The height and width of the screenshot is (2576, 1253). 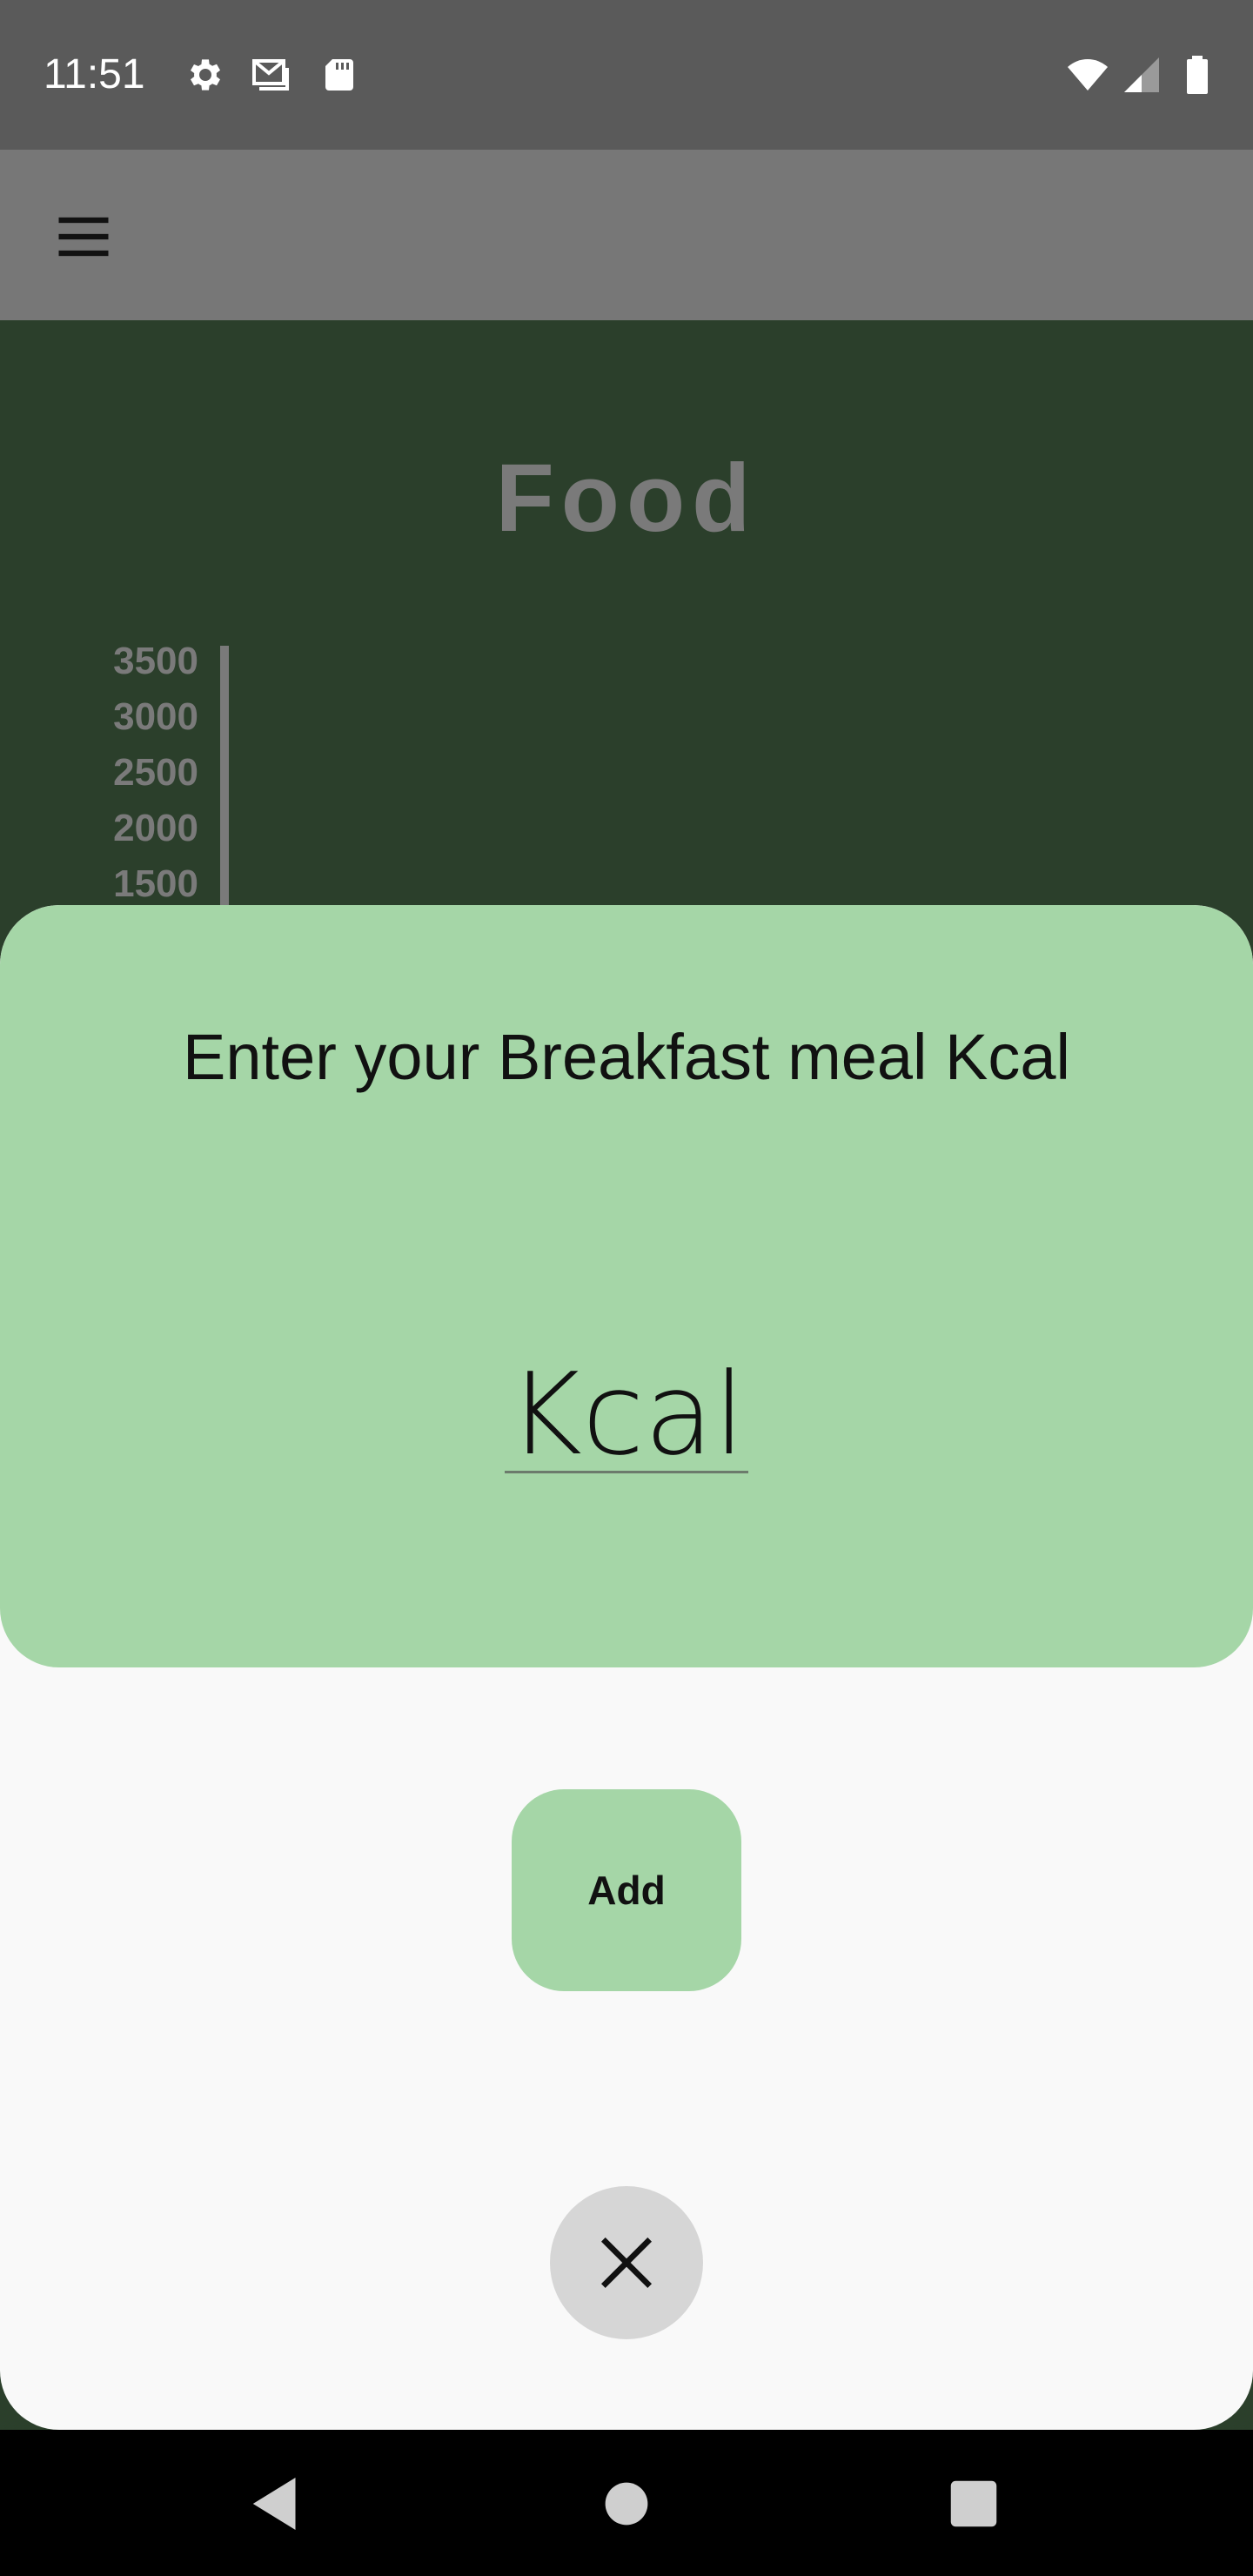 I want to click on home-icon, so click(x=626, y=2504).